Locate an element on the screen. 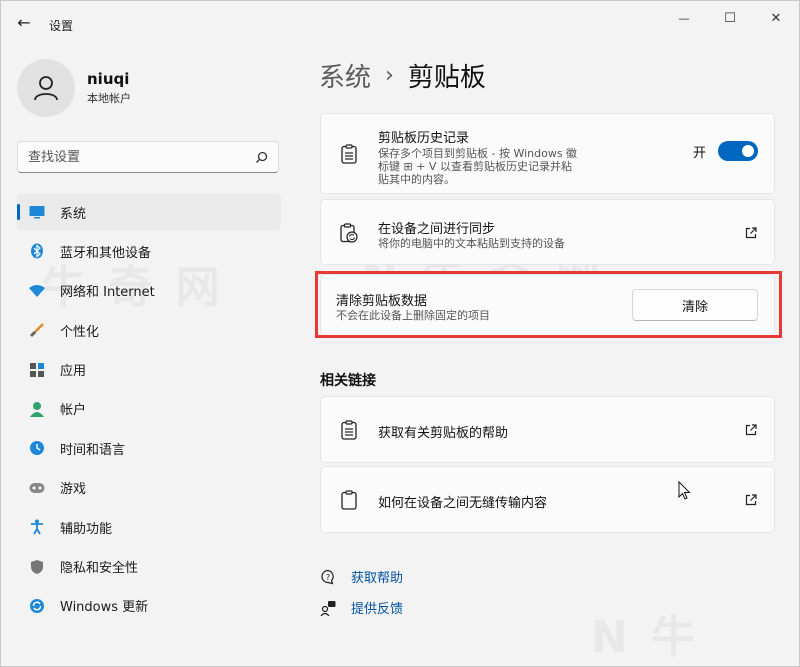  windows-update-icon is located at coordinates (37, 606).